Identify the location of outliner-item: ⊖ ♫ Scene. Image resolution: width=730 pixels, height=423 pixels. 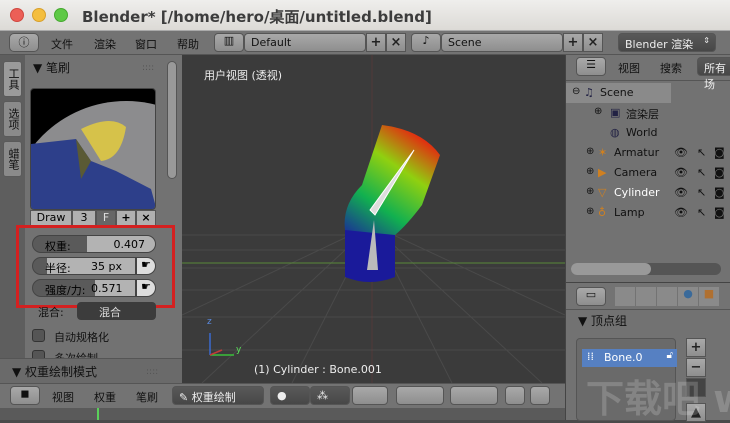
(648, 93).